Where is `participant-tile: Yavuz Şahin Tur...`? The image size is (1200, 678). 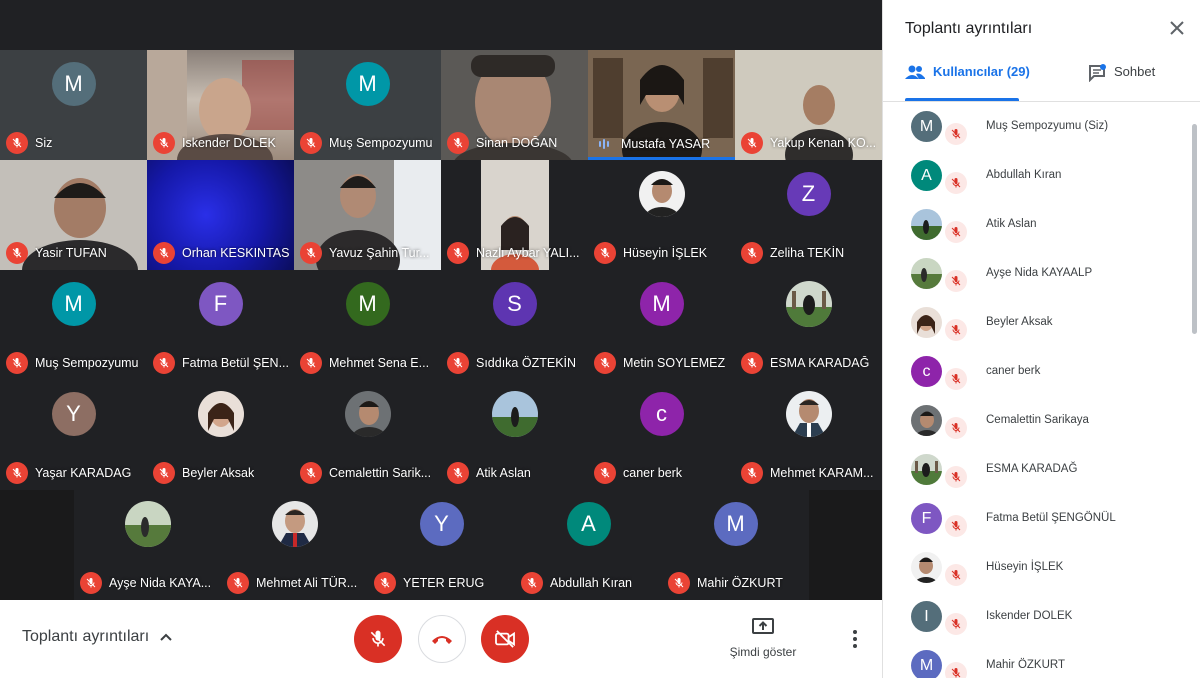
participant-tile: Yavuz Şahin Tur... is located at coordinates (367, 215).